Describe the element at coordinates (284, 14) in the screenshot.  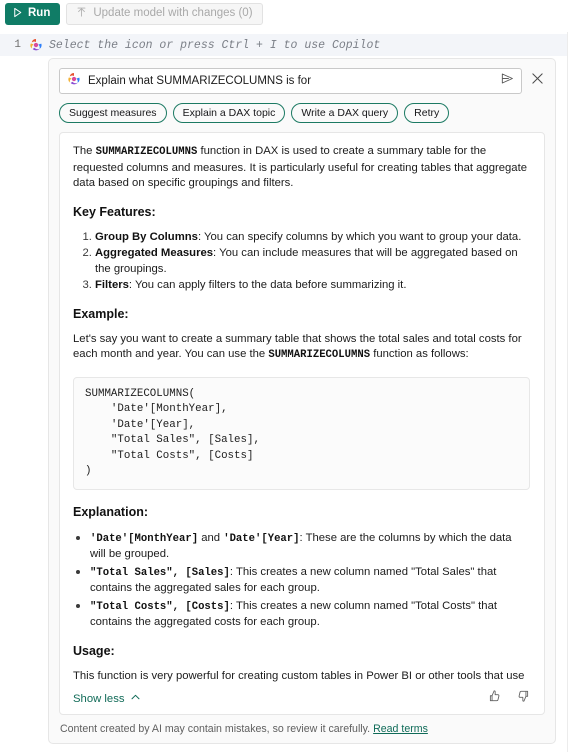
I see `top-toolbar: Run Update model with changes (0)` at that location.